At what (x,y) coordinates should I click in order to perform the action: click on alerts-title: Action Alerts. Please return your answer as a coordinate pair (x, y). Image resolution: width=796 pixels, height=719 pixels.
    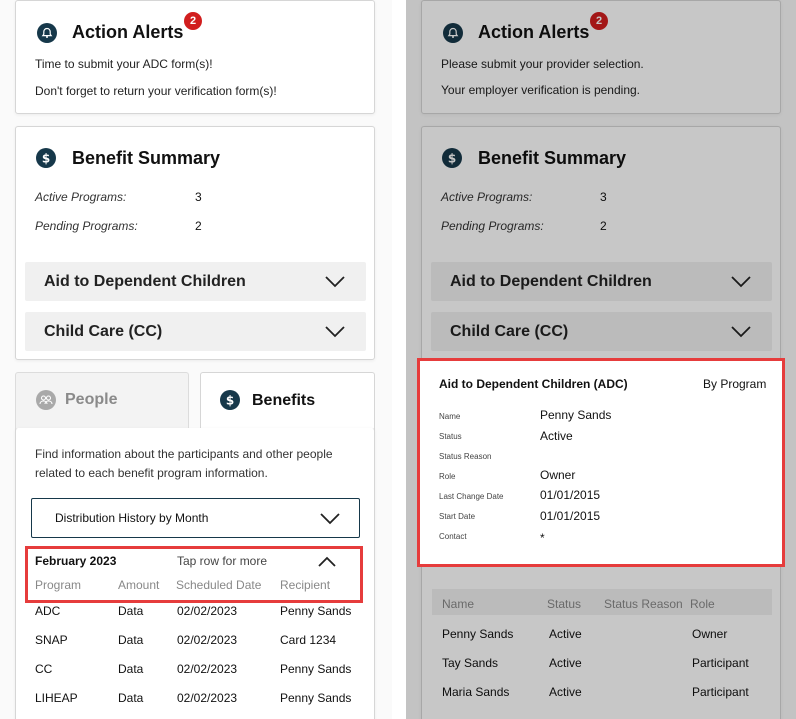
    Looking at the image, I should click on (128, 32).